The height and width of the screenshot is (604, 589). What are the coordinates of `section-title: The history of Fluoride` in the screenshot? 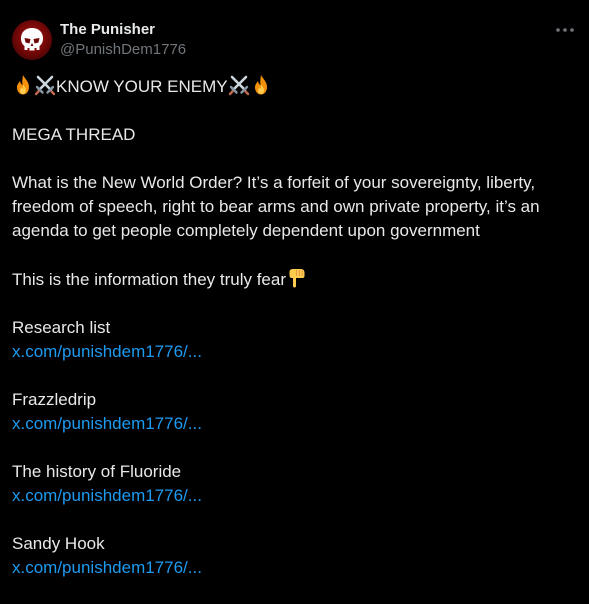 It's located at (97, 471).